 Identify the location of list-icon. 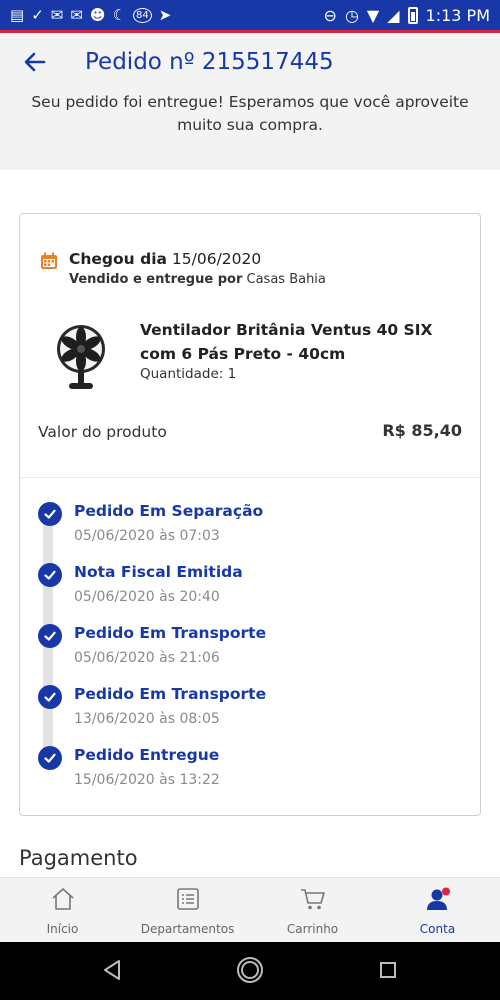
(187, 899).